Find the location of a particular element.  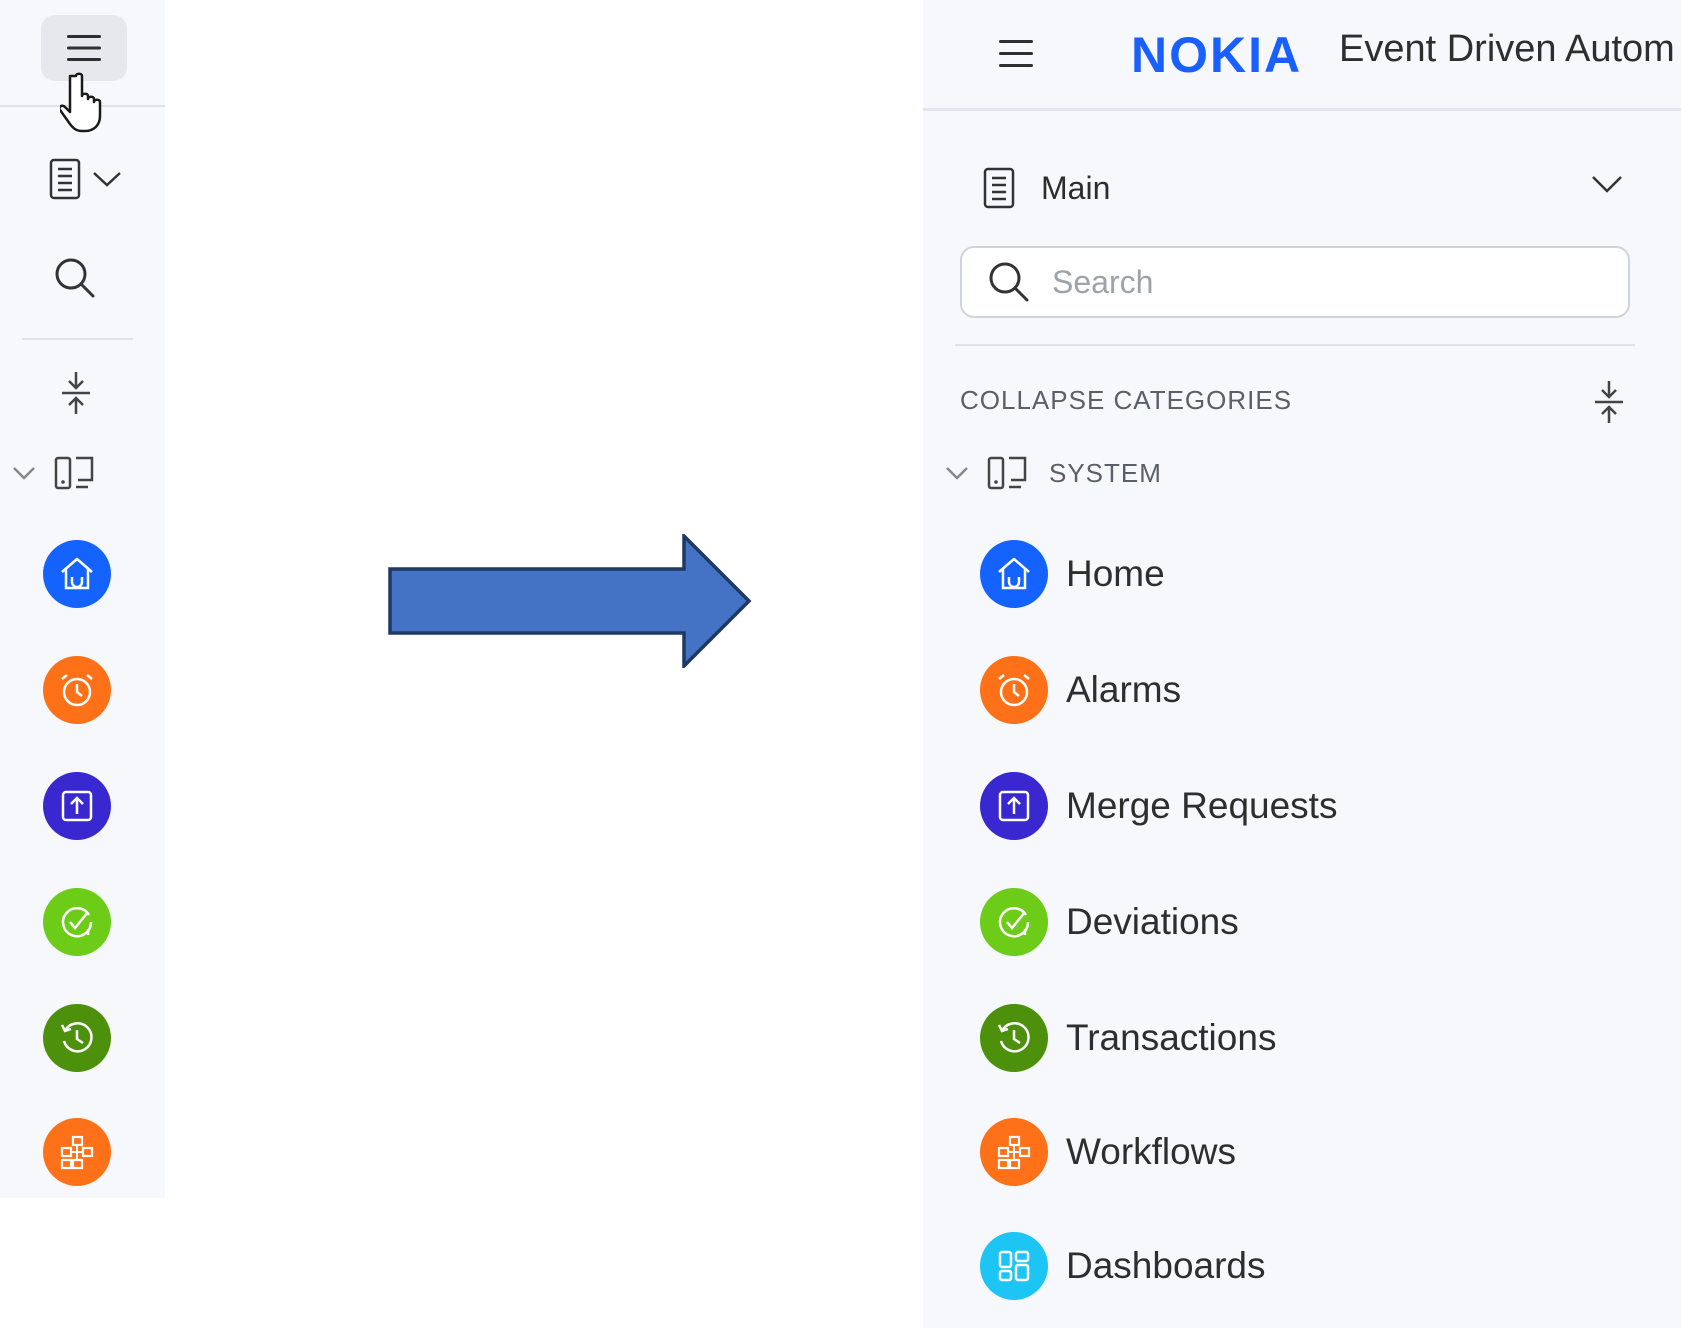

nokia-logo: NOKIA is located at coordinates (1217, 55).